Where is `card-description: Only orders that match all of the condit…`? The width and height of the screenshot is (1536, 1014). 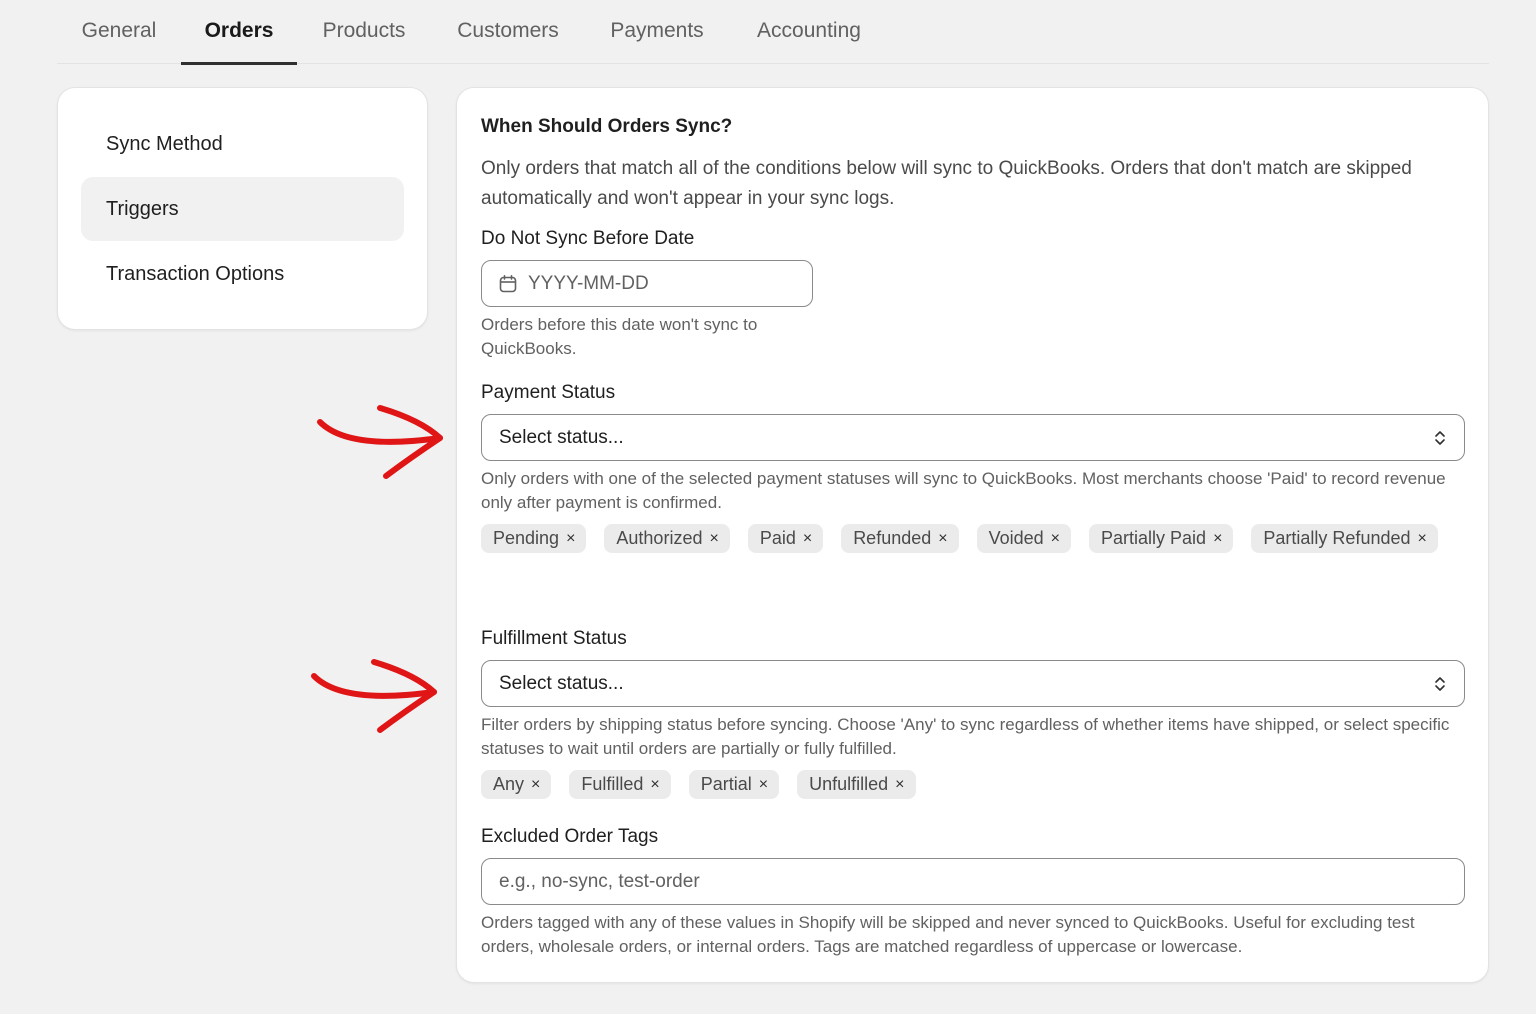 card-description: Only orders that match all of the condit… is located at coordinates (946, 183).